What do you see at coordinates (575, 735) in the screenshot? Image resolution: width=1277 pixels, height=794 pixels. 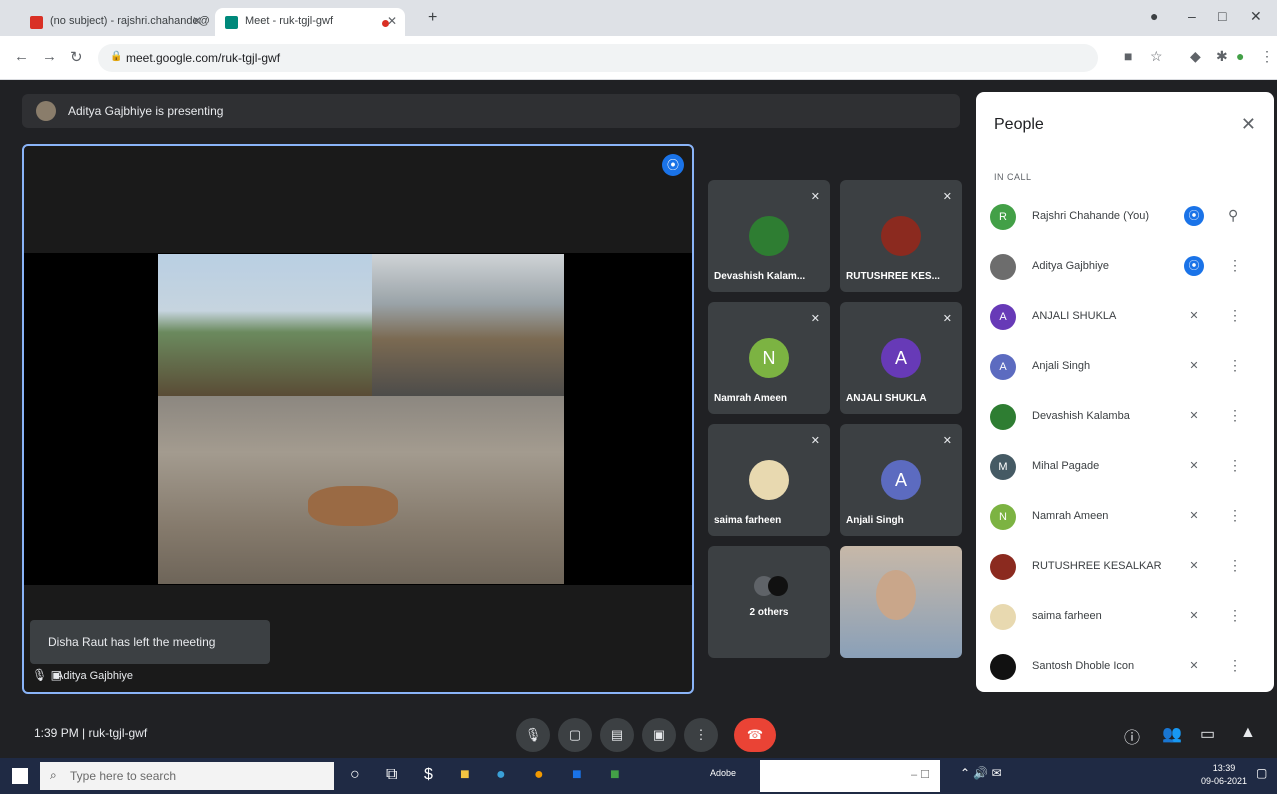 I see `camera-button: ▢` at bounding box center [575, 735].